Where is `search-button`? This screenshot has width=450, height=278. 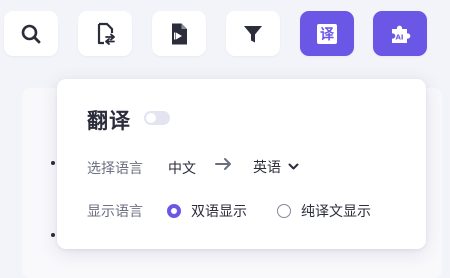
search-button is located at coordinates (31, 33).